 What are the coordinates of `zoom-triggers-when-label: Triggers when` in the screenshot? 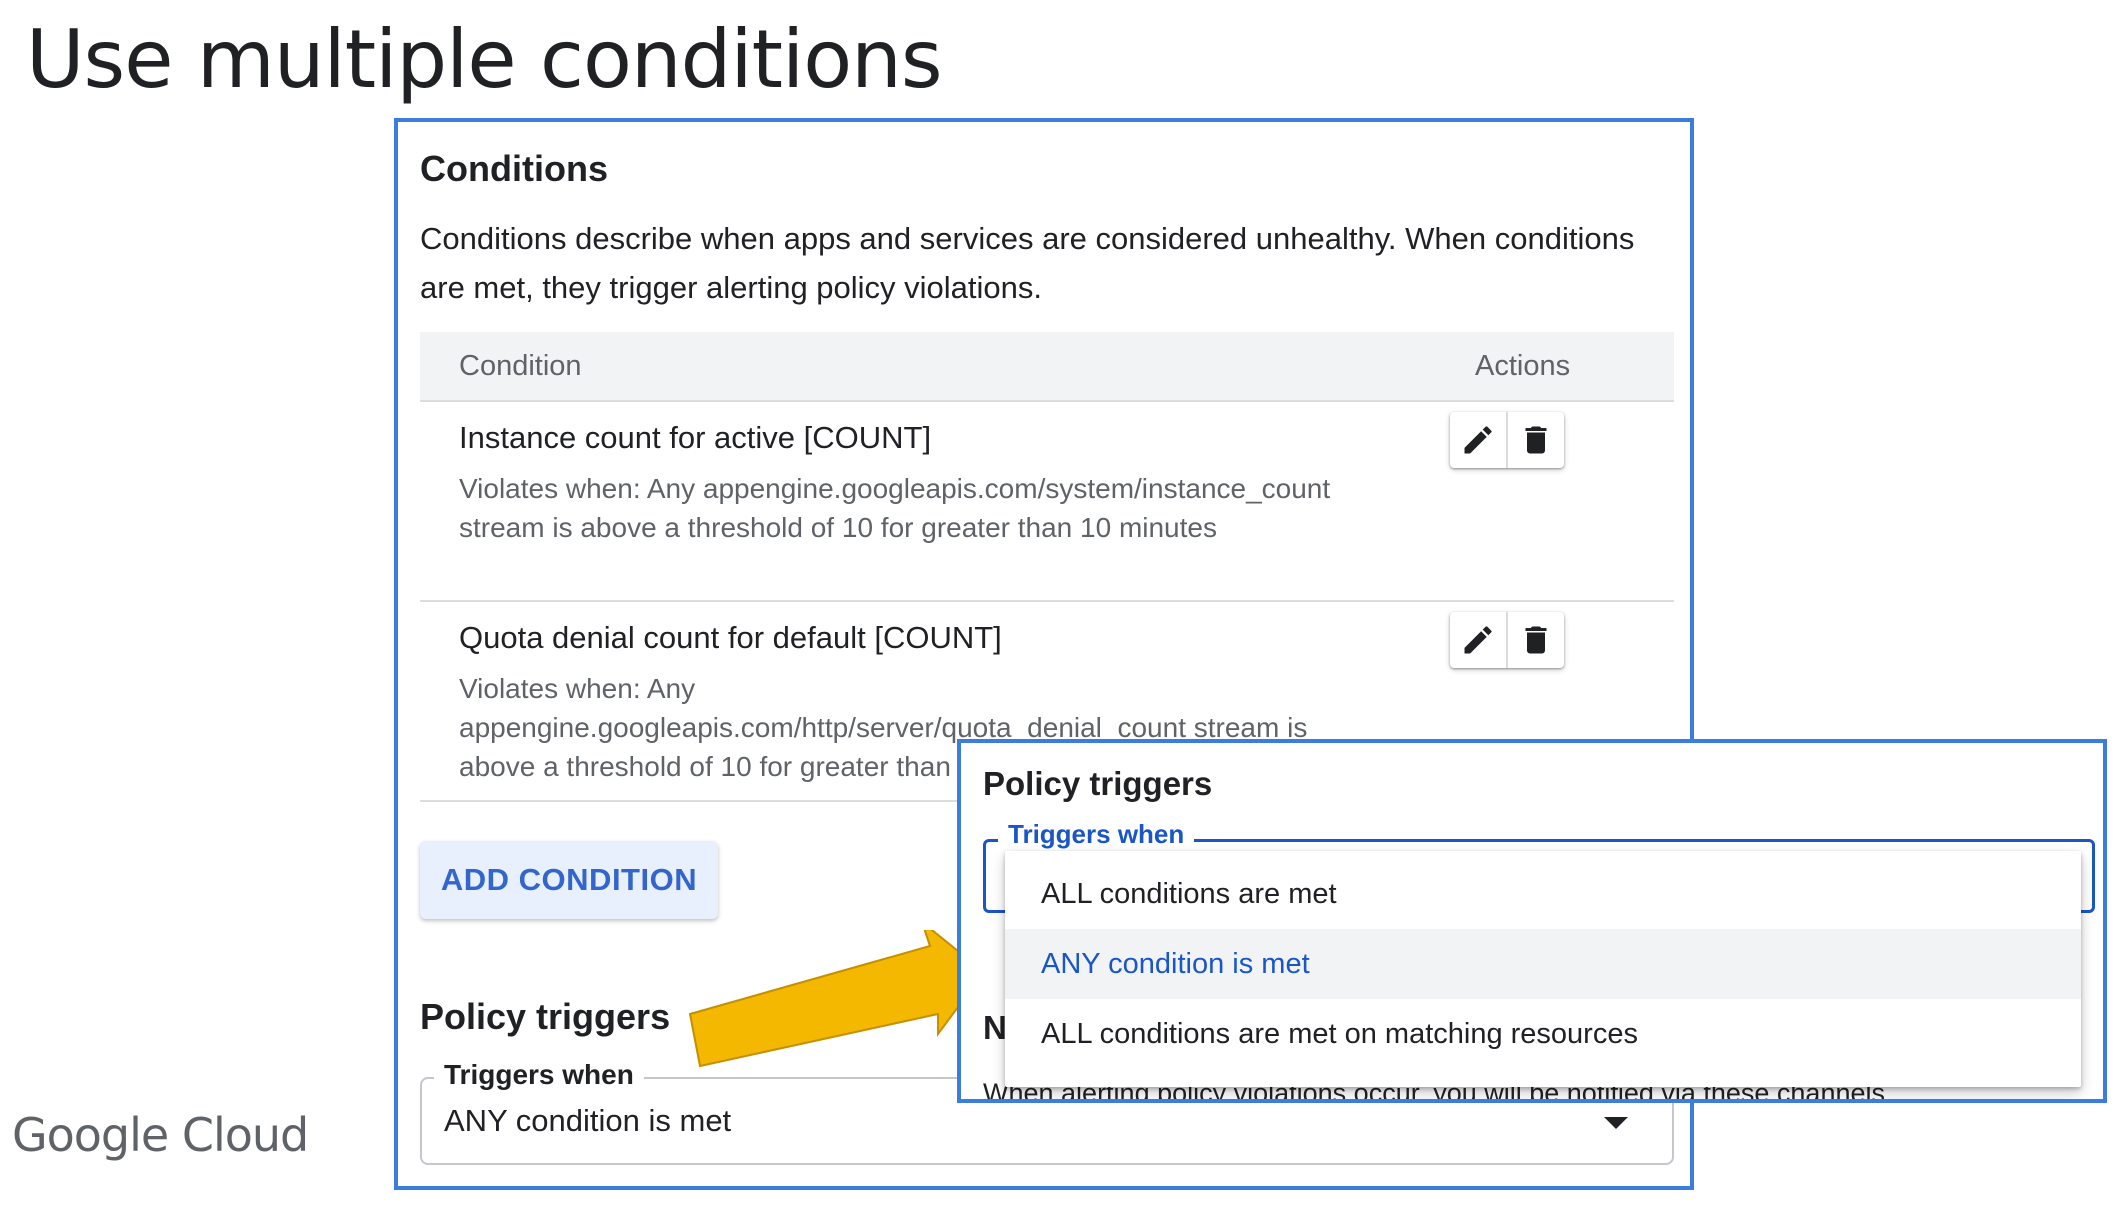 It's located at (1096, 834).